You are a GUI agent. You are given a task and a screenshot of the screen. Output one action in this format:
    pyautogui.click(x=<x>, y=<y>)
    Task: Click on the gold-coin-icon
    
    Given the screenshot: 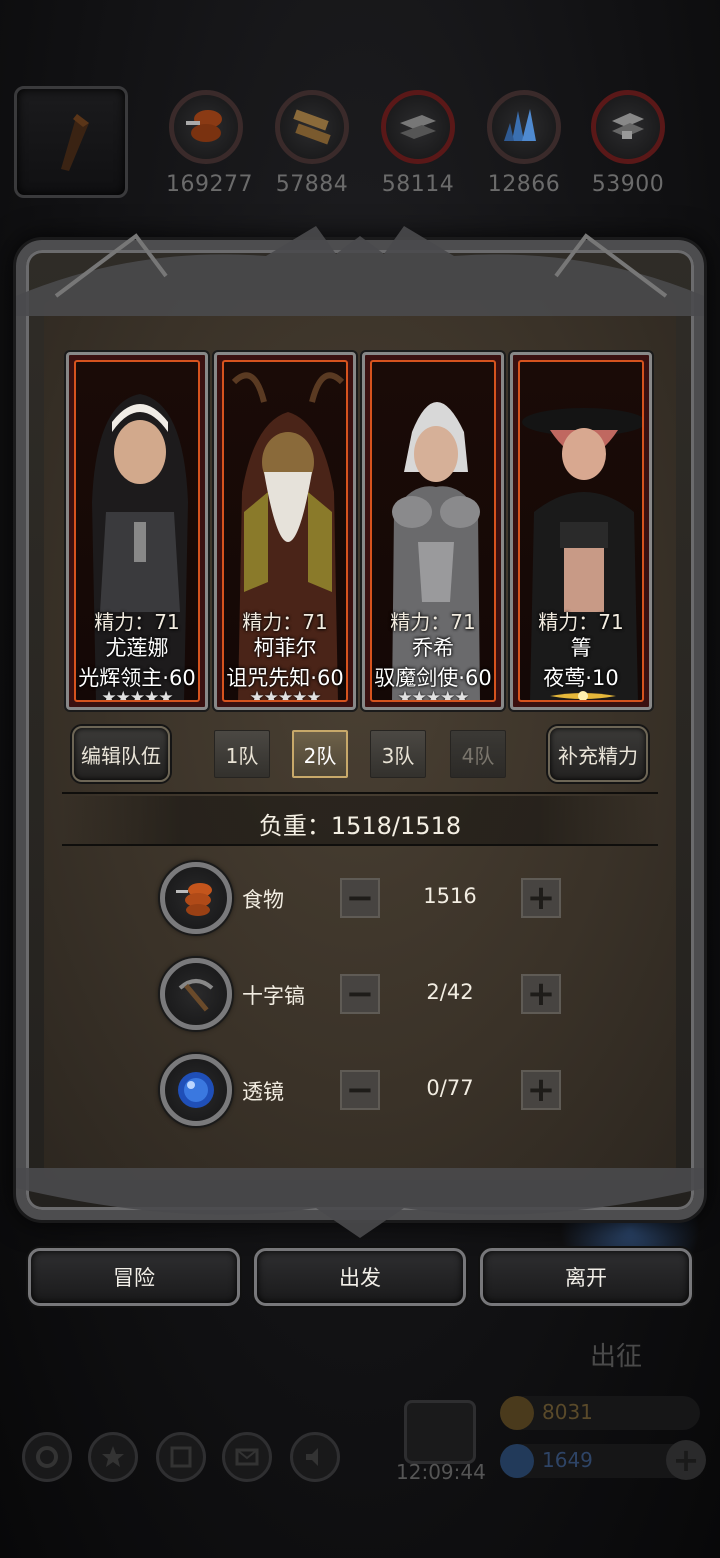 What is the action you would take?
    pyautogui.click(x=517, y=1413)
    